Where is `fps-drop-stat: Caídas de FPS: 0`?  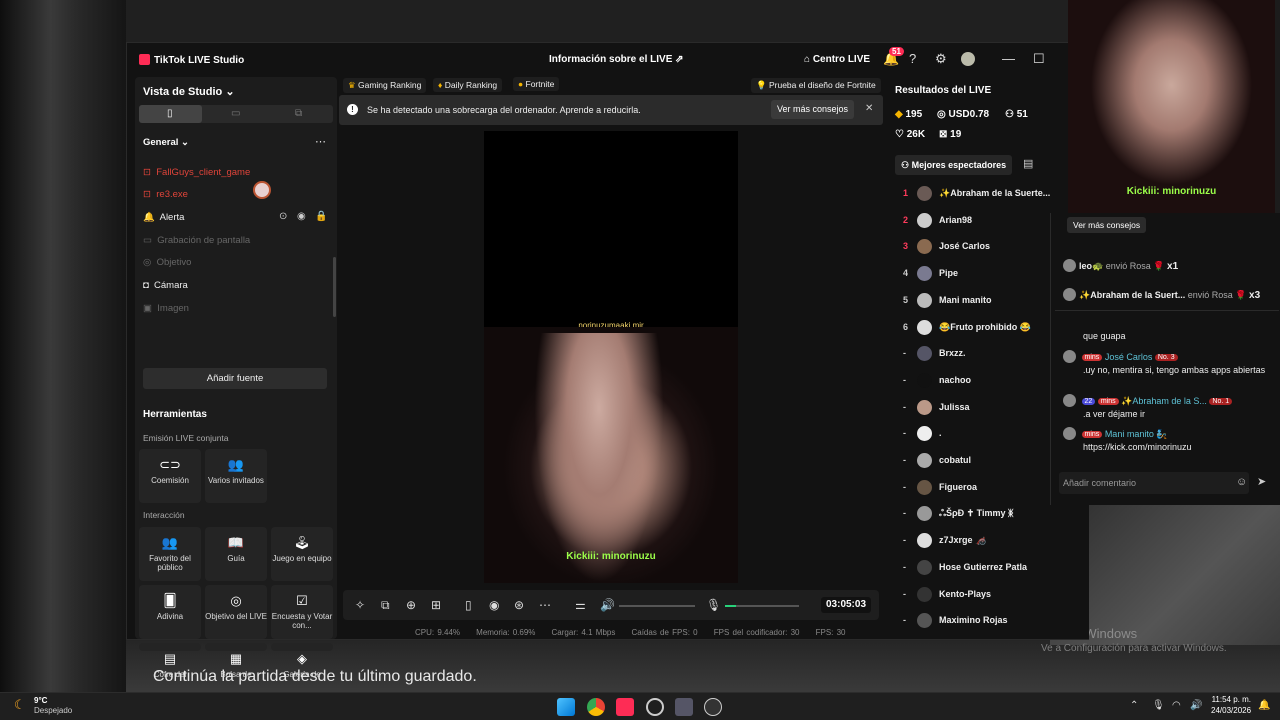
fps-drop-stat: Caídas de FPS: 0 is located at coordinates (664, 632).